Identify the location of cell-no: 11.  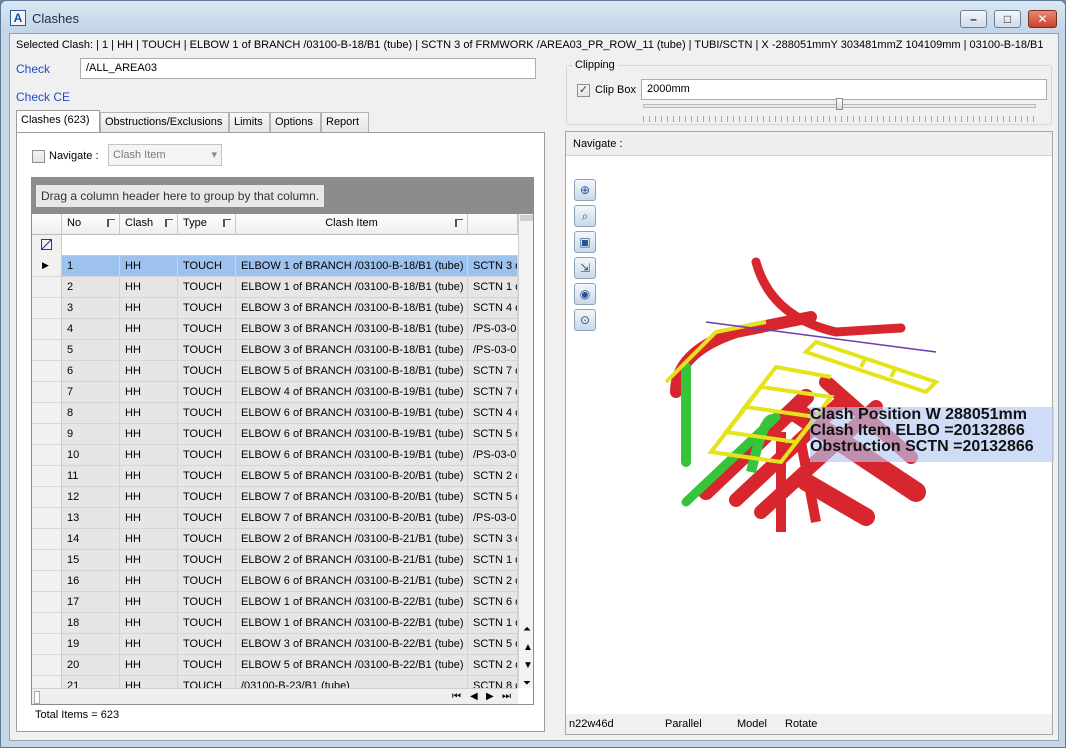
(91, 476).